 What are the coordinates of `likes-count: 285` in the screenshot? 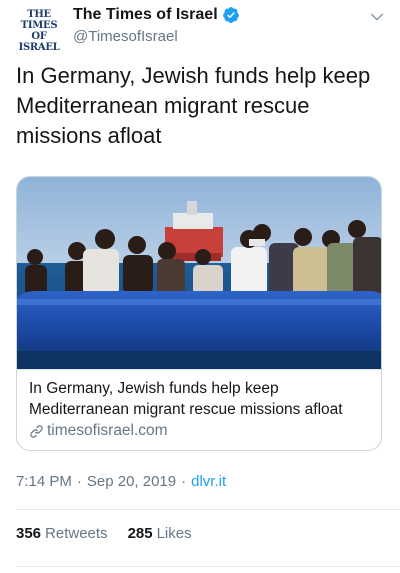 It's located at (140, 533).